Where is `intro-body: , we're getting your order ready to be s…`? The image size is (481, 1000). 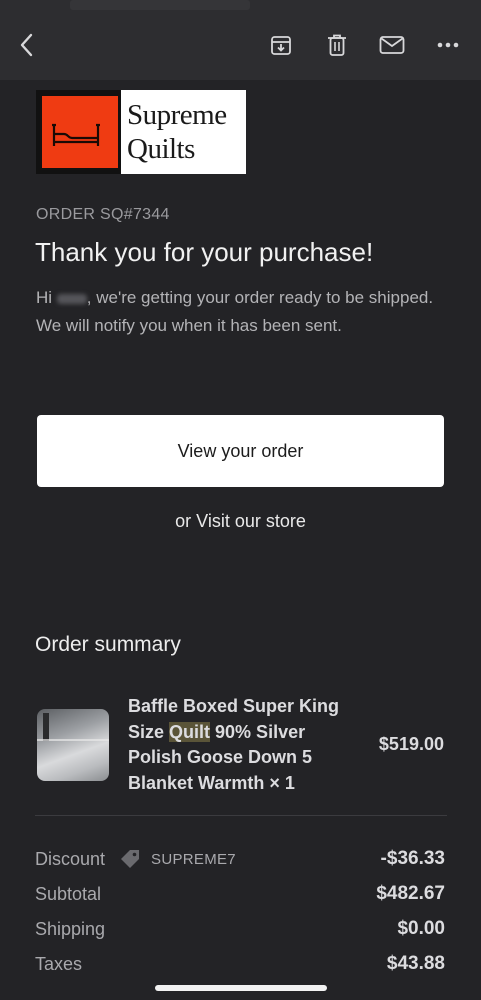
intro-body: , we're getting your order ready to be s… is located at coordinates (235, 311).